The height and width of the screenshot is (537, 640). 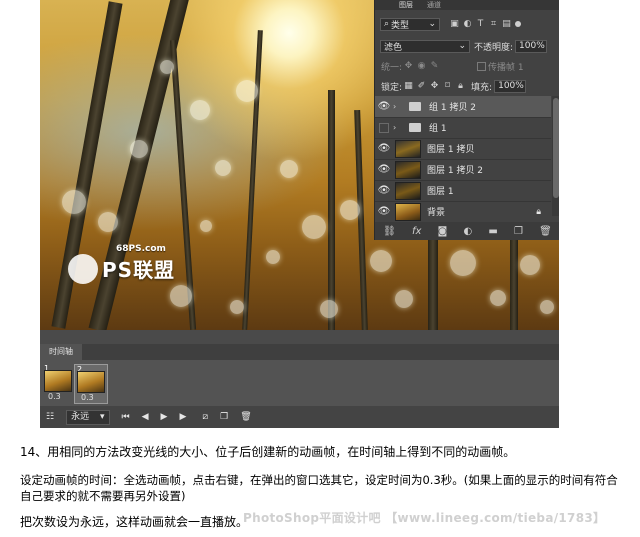 I want to click on delete-frame-icon: 🗑︎, so click(x=245, y=417).